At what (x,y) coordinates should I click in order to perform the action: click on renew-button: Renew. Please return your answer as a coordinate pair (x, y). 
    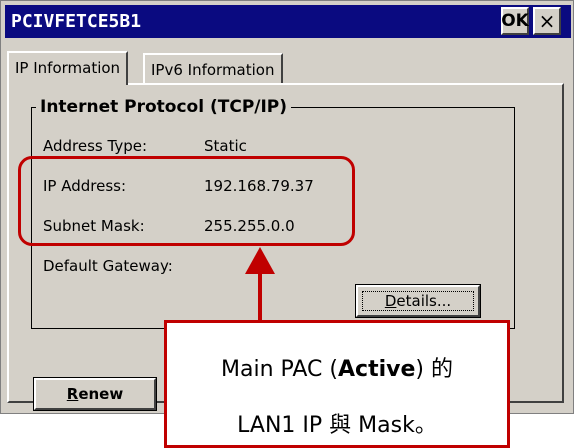
    Looking at the image, I should click on (95, 394).